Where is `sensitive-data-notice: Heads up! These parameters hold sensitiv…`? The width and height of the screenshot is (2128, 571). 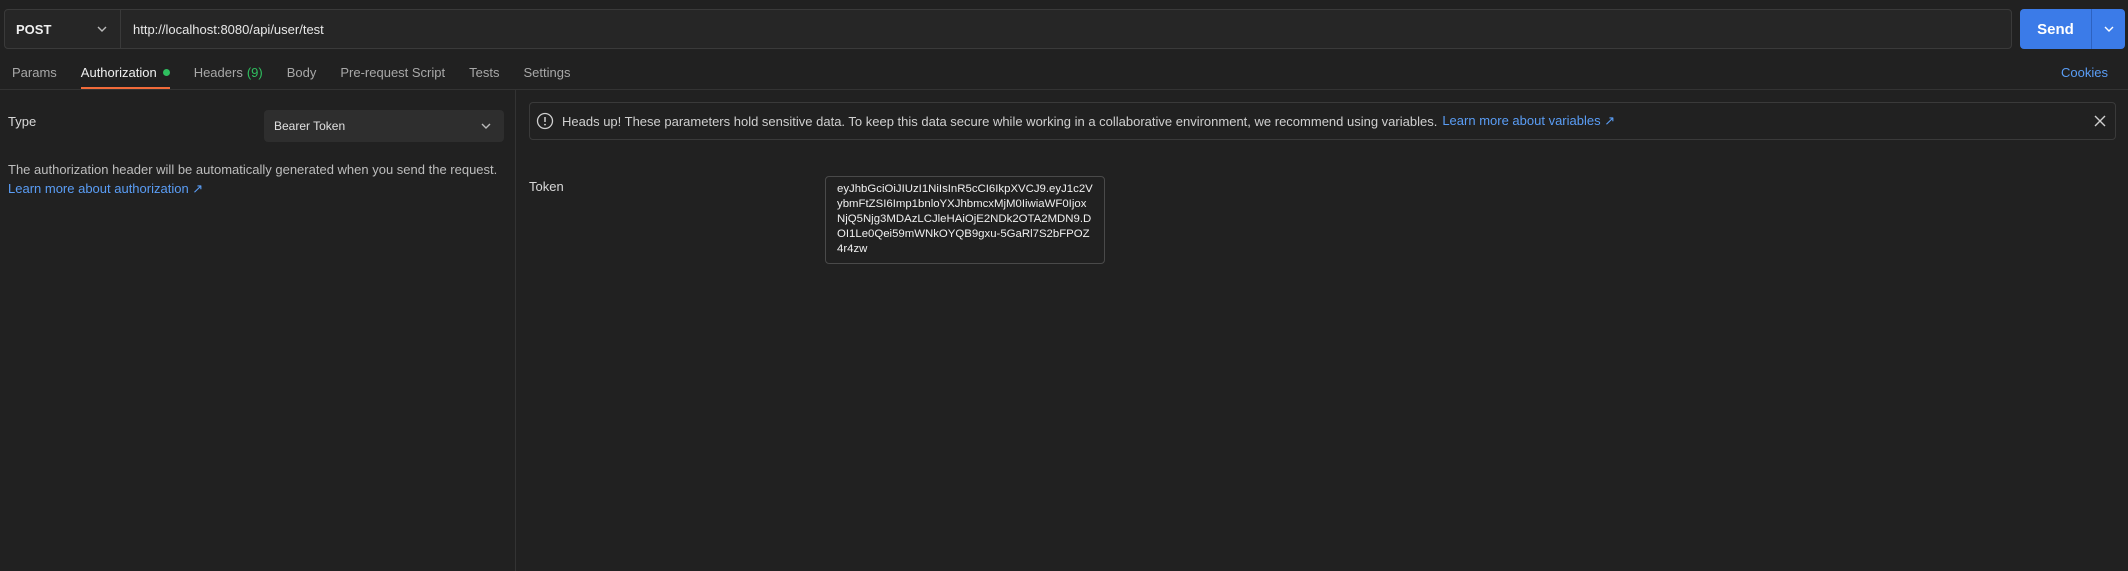
sensitive-data-notice: Heads up! These parameters hold sensitiv… is located at coordinates (1322, 121).